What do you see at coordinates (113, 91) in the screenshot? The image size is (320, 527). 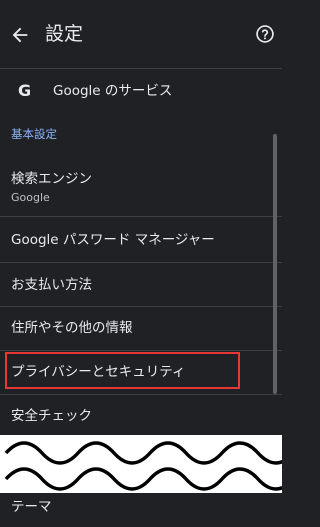 I see `google-services-label: Google のサービス` at bounding box center [113, 91].